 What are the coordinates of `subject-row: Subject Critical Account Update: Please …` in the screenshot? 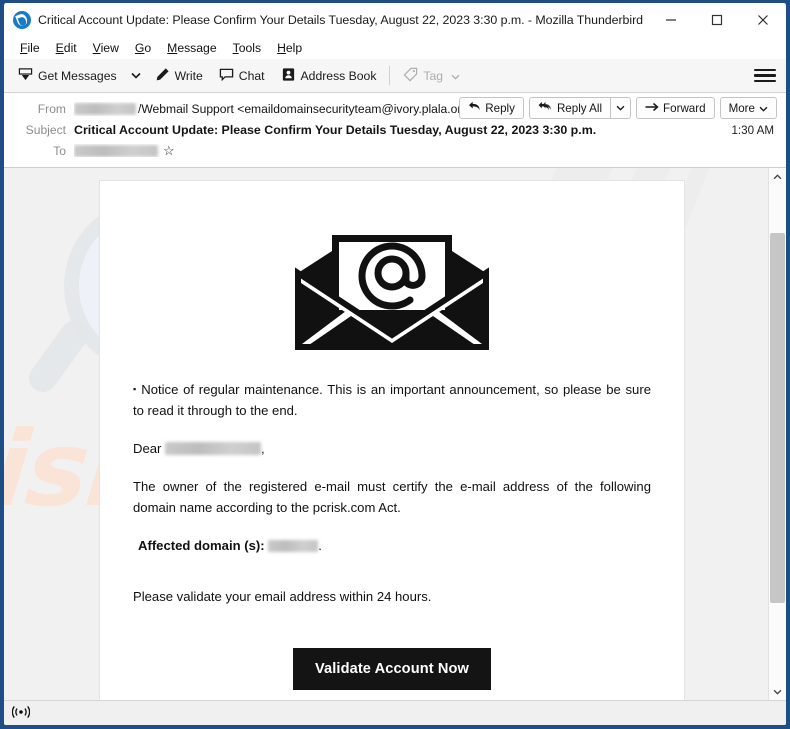 It's located at (395, 129).